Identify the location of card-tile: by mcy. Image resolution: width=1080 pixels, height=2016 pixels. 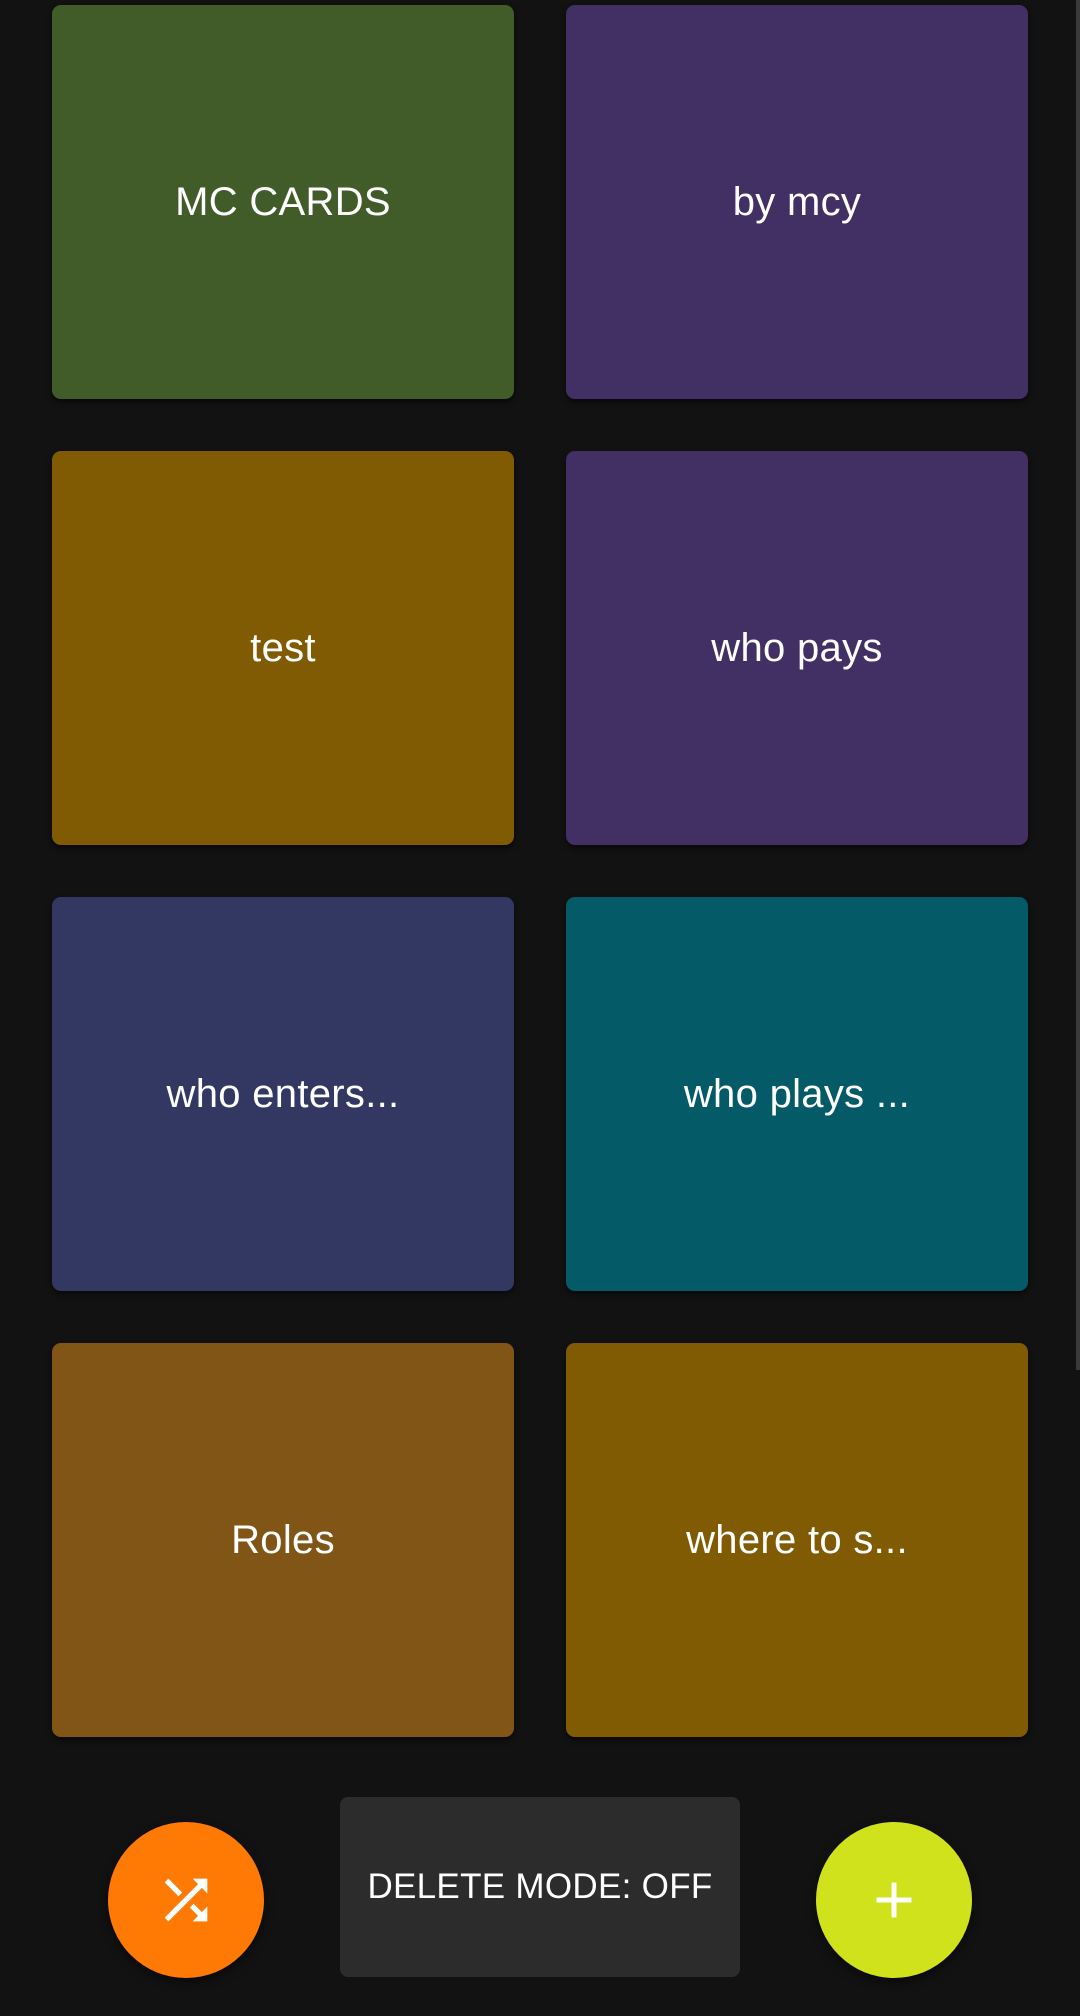
(797, 202).